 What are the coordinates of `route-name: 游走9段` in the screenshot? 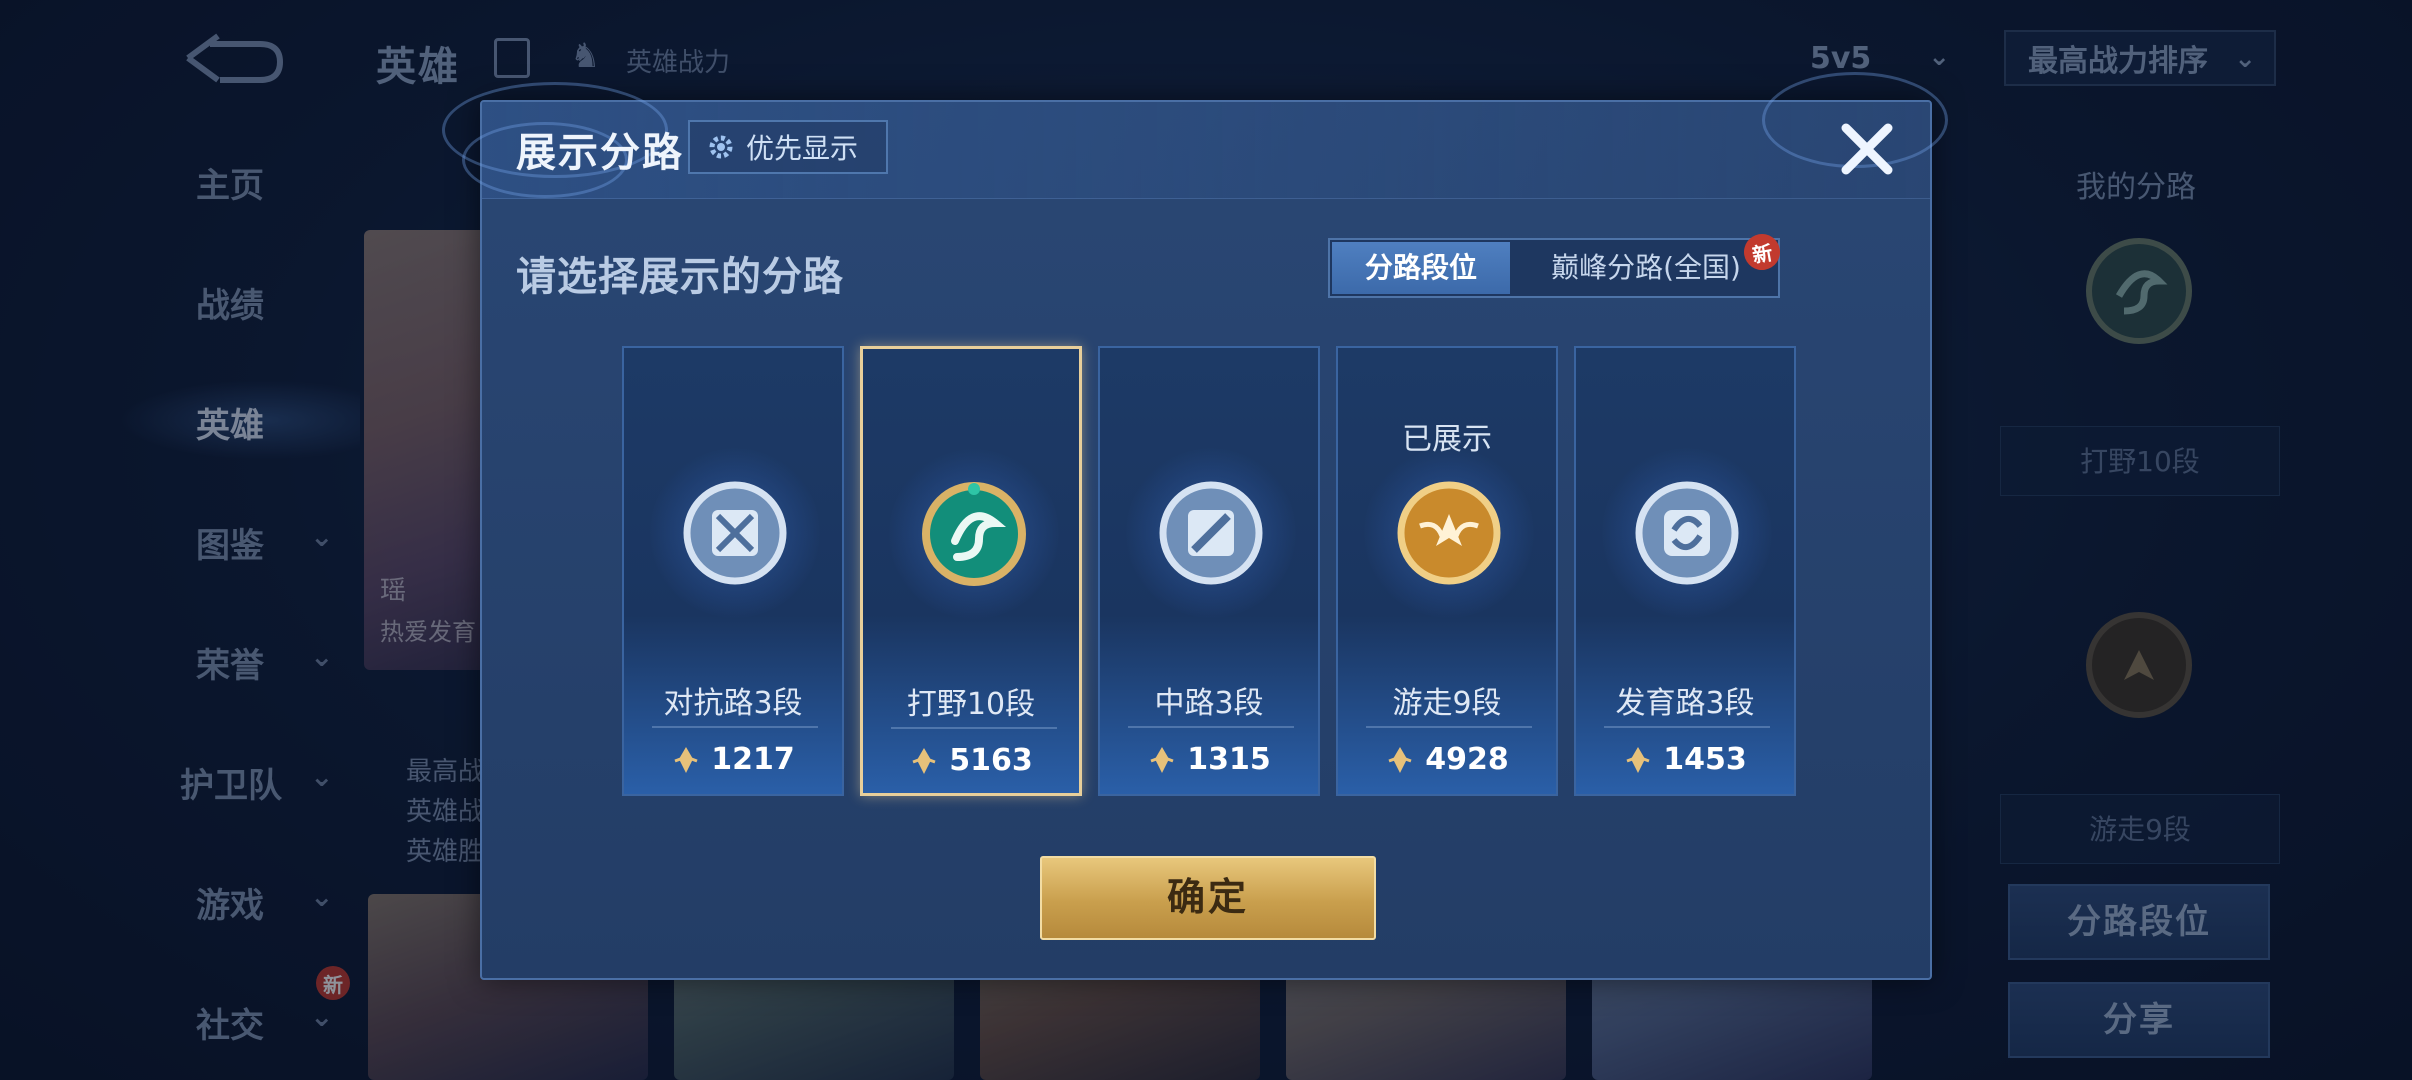 It's located at (1447, 703).